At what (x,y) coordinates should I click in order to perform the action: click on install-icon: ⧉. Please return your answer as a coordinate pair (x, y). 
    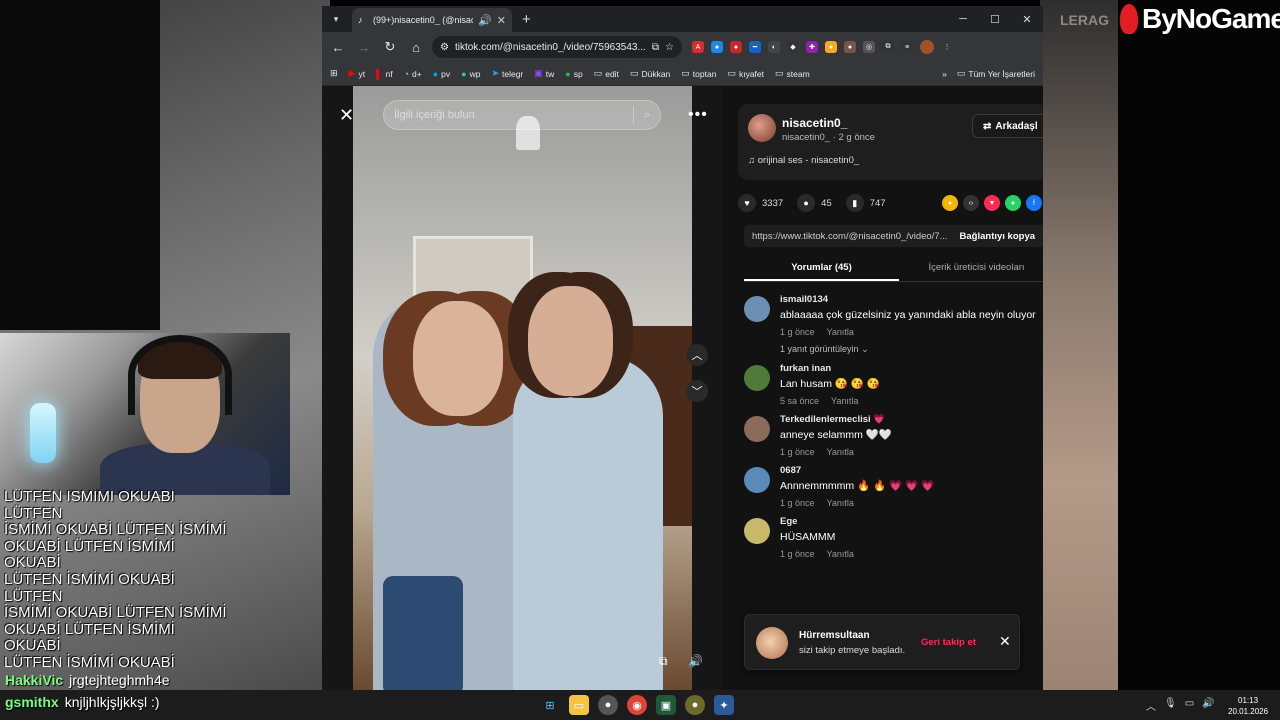
    Looking at the image, I should click on (655, 47).